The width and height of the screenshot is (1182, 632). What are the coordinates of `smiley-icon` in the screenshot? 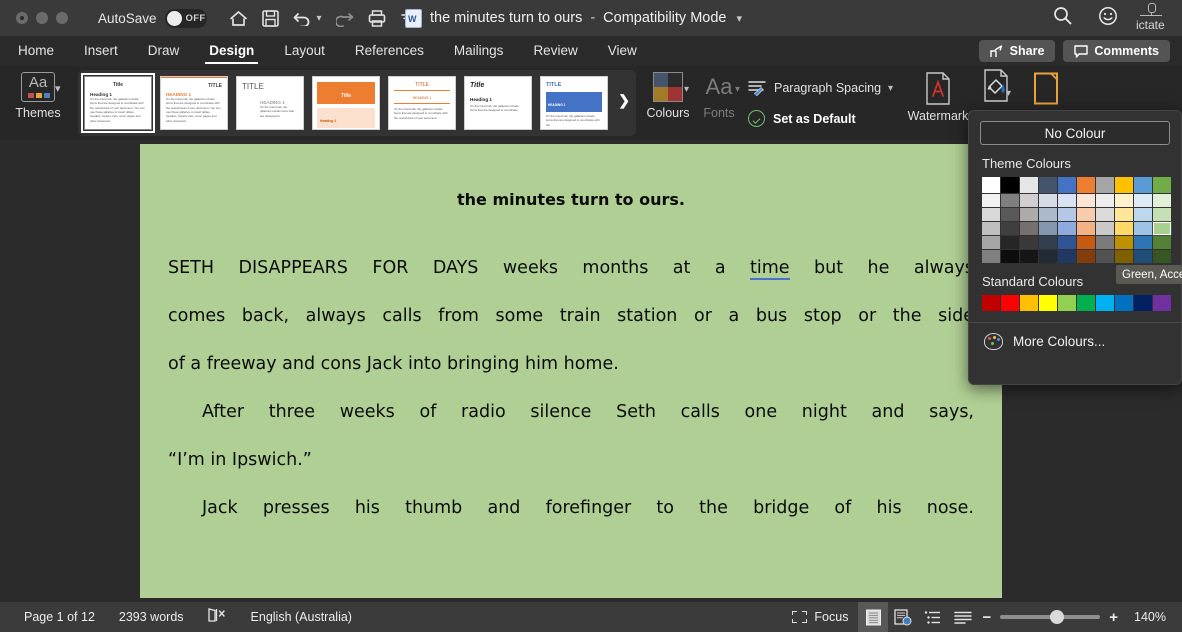 It's located at (1108, 18).